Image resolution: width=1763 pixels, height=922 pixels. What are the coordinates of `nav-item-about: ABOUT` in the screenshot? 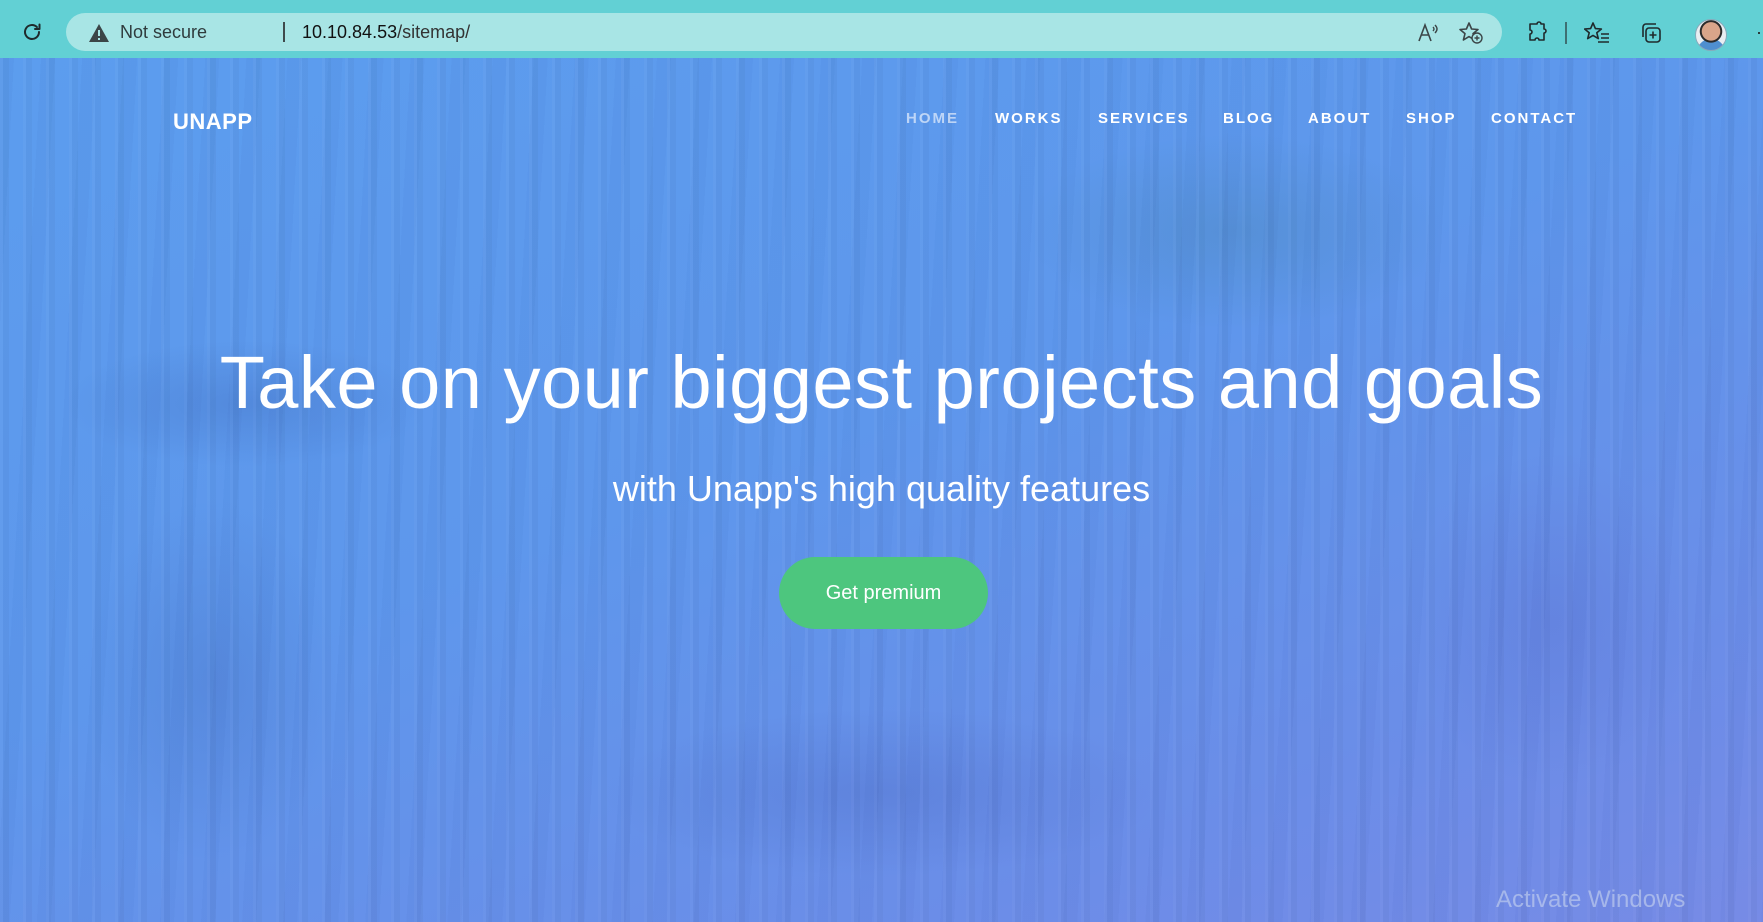 It's located at (1339, 118).